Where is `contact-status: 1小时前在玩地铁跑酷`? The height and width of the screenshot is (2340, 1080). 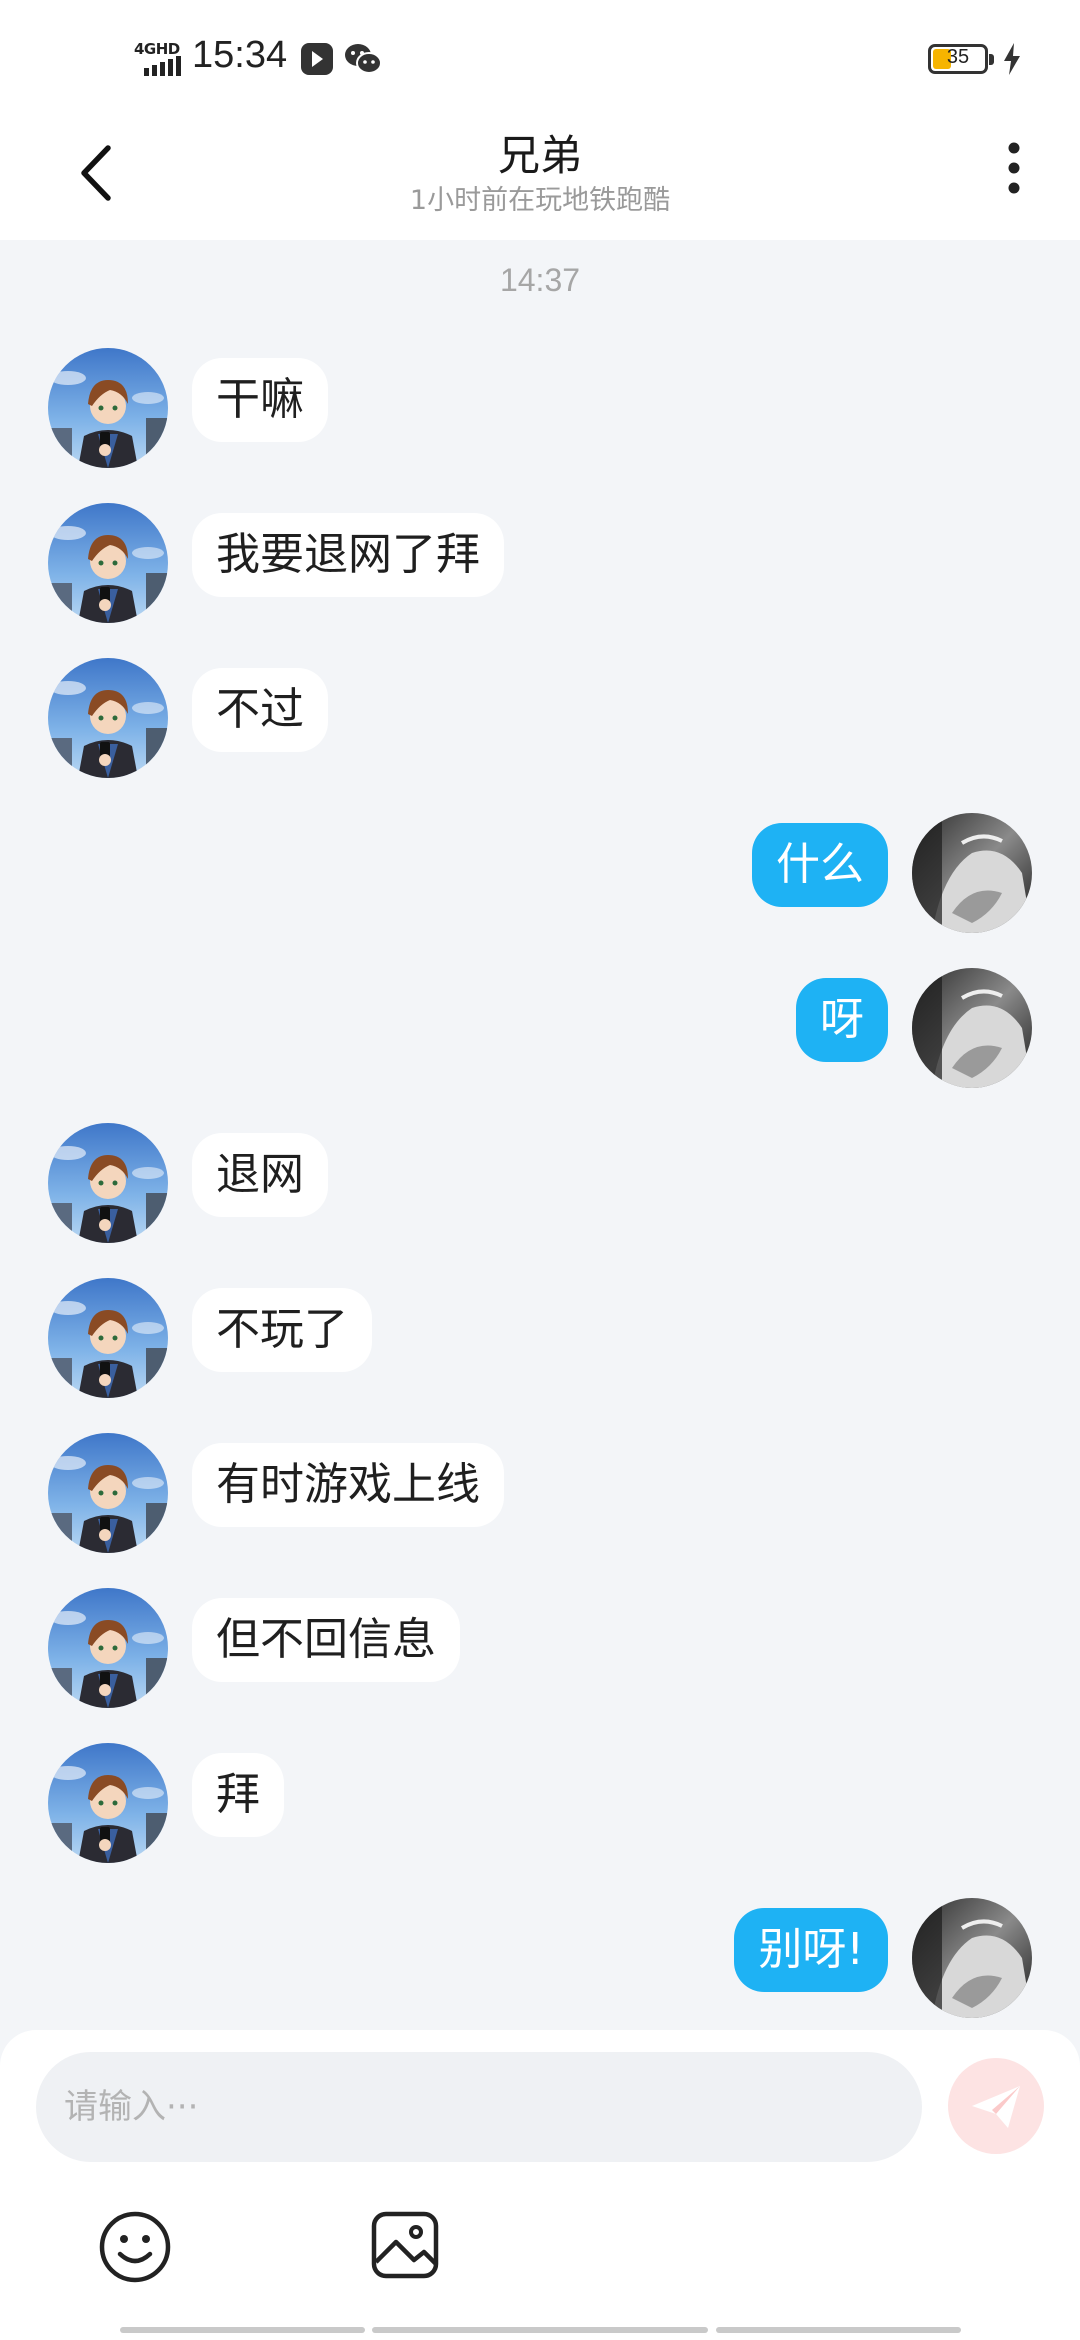
contact-status: 1小时前在玩地铁跑酷 is located at coordinates (540, 200).